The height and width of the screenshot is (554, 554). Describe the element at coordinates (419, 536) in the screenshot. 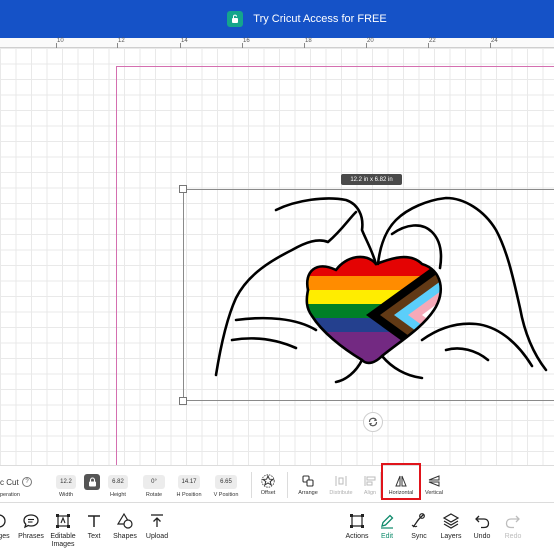

I see `nav-sync-label: Sync` at that location.